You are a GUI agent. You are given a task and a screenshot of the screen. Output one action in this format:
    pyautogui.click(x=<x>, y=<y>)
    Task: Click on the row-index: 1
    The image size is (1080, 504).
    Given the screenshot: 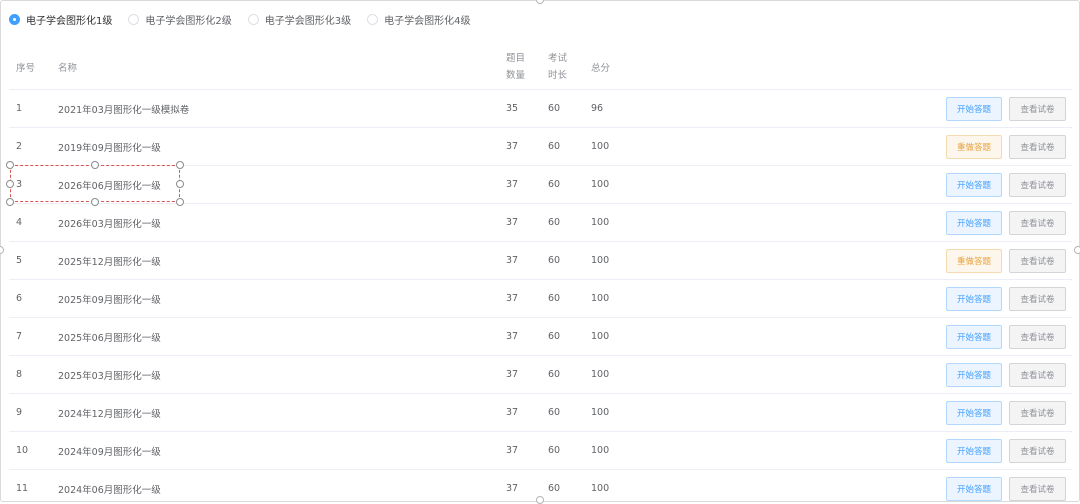 What is the action you would take?
    pyautogui.click(x=19, y=108)
    